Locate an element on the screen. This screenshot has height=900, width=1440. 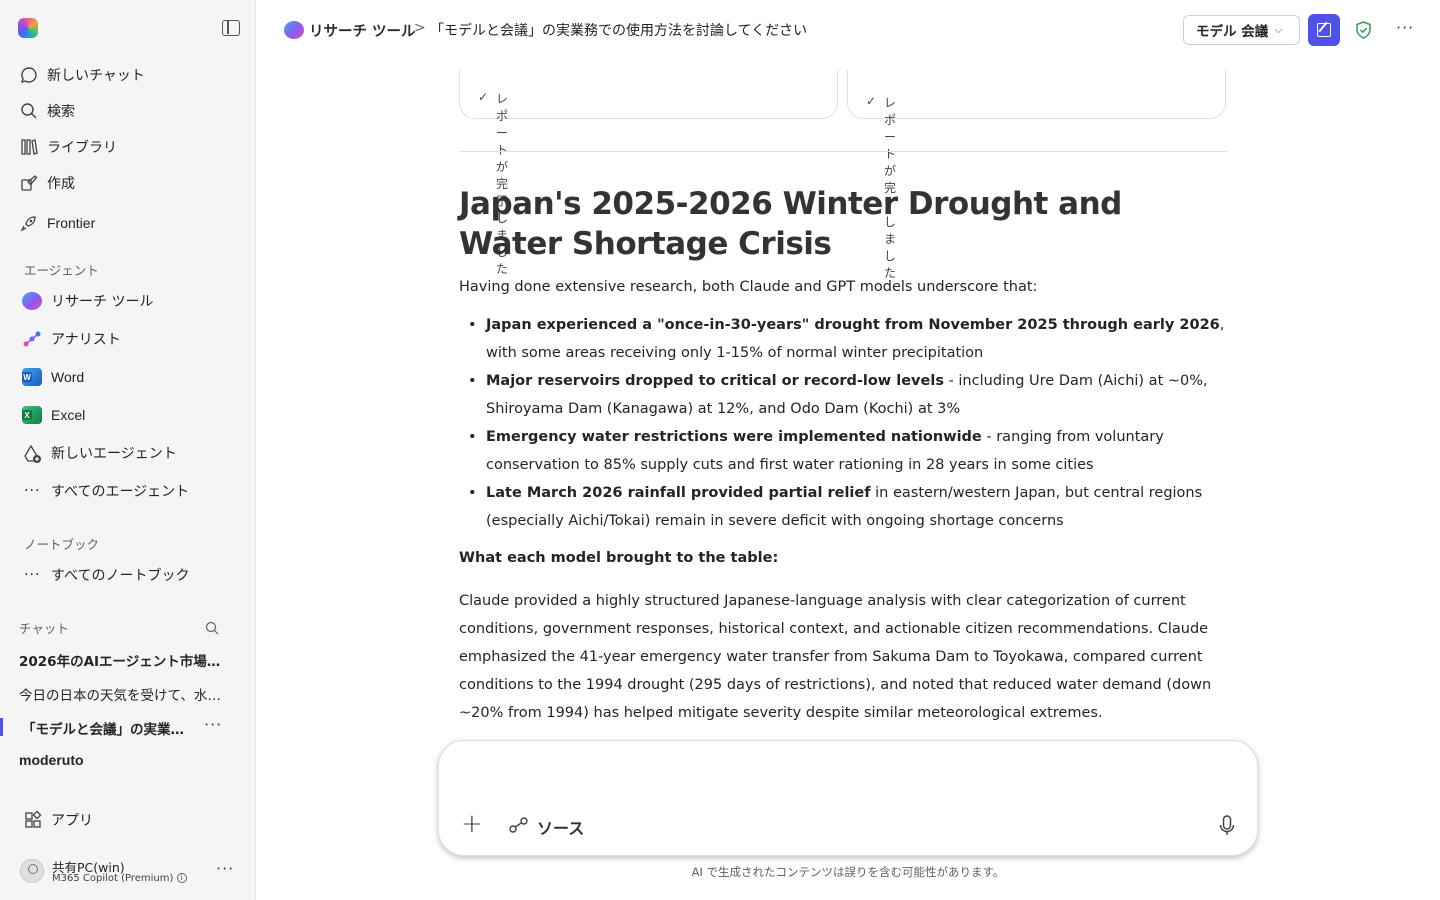
apps-label: アプリ is located at coordinates (72, 821).